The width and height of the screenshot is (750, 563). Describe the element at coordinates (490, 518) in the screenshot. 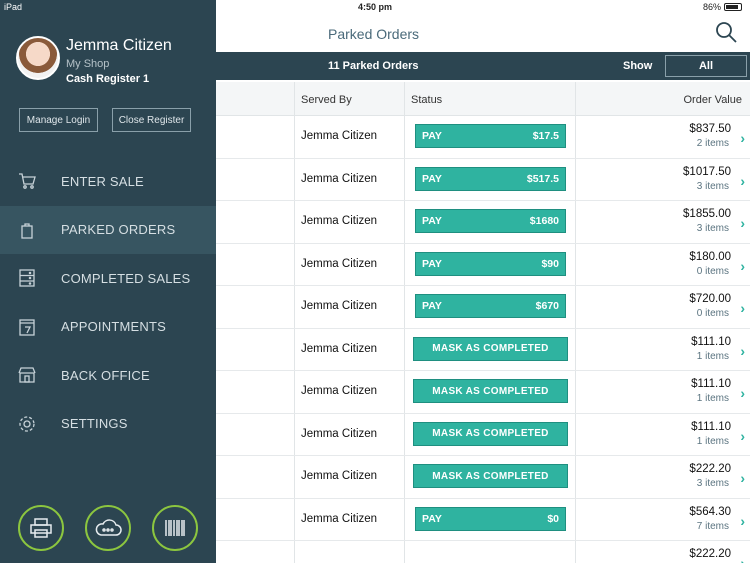

I see `pay-button: PAY $0` at that location.